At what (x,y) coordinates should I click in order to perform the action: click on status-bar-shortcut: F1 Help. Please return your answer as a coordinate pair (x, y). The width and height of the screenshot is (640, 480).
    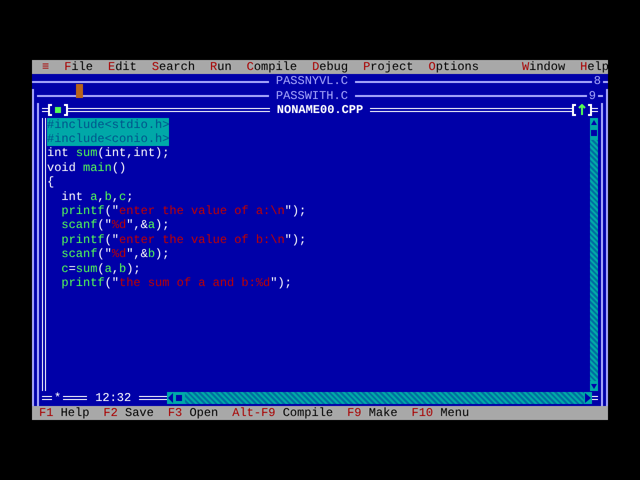
    Looking at the image, I should click on (64, 413).